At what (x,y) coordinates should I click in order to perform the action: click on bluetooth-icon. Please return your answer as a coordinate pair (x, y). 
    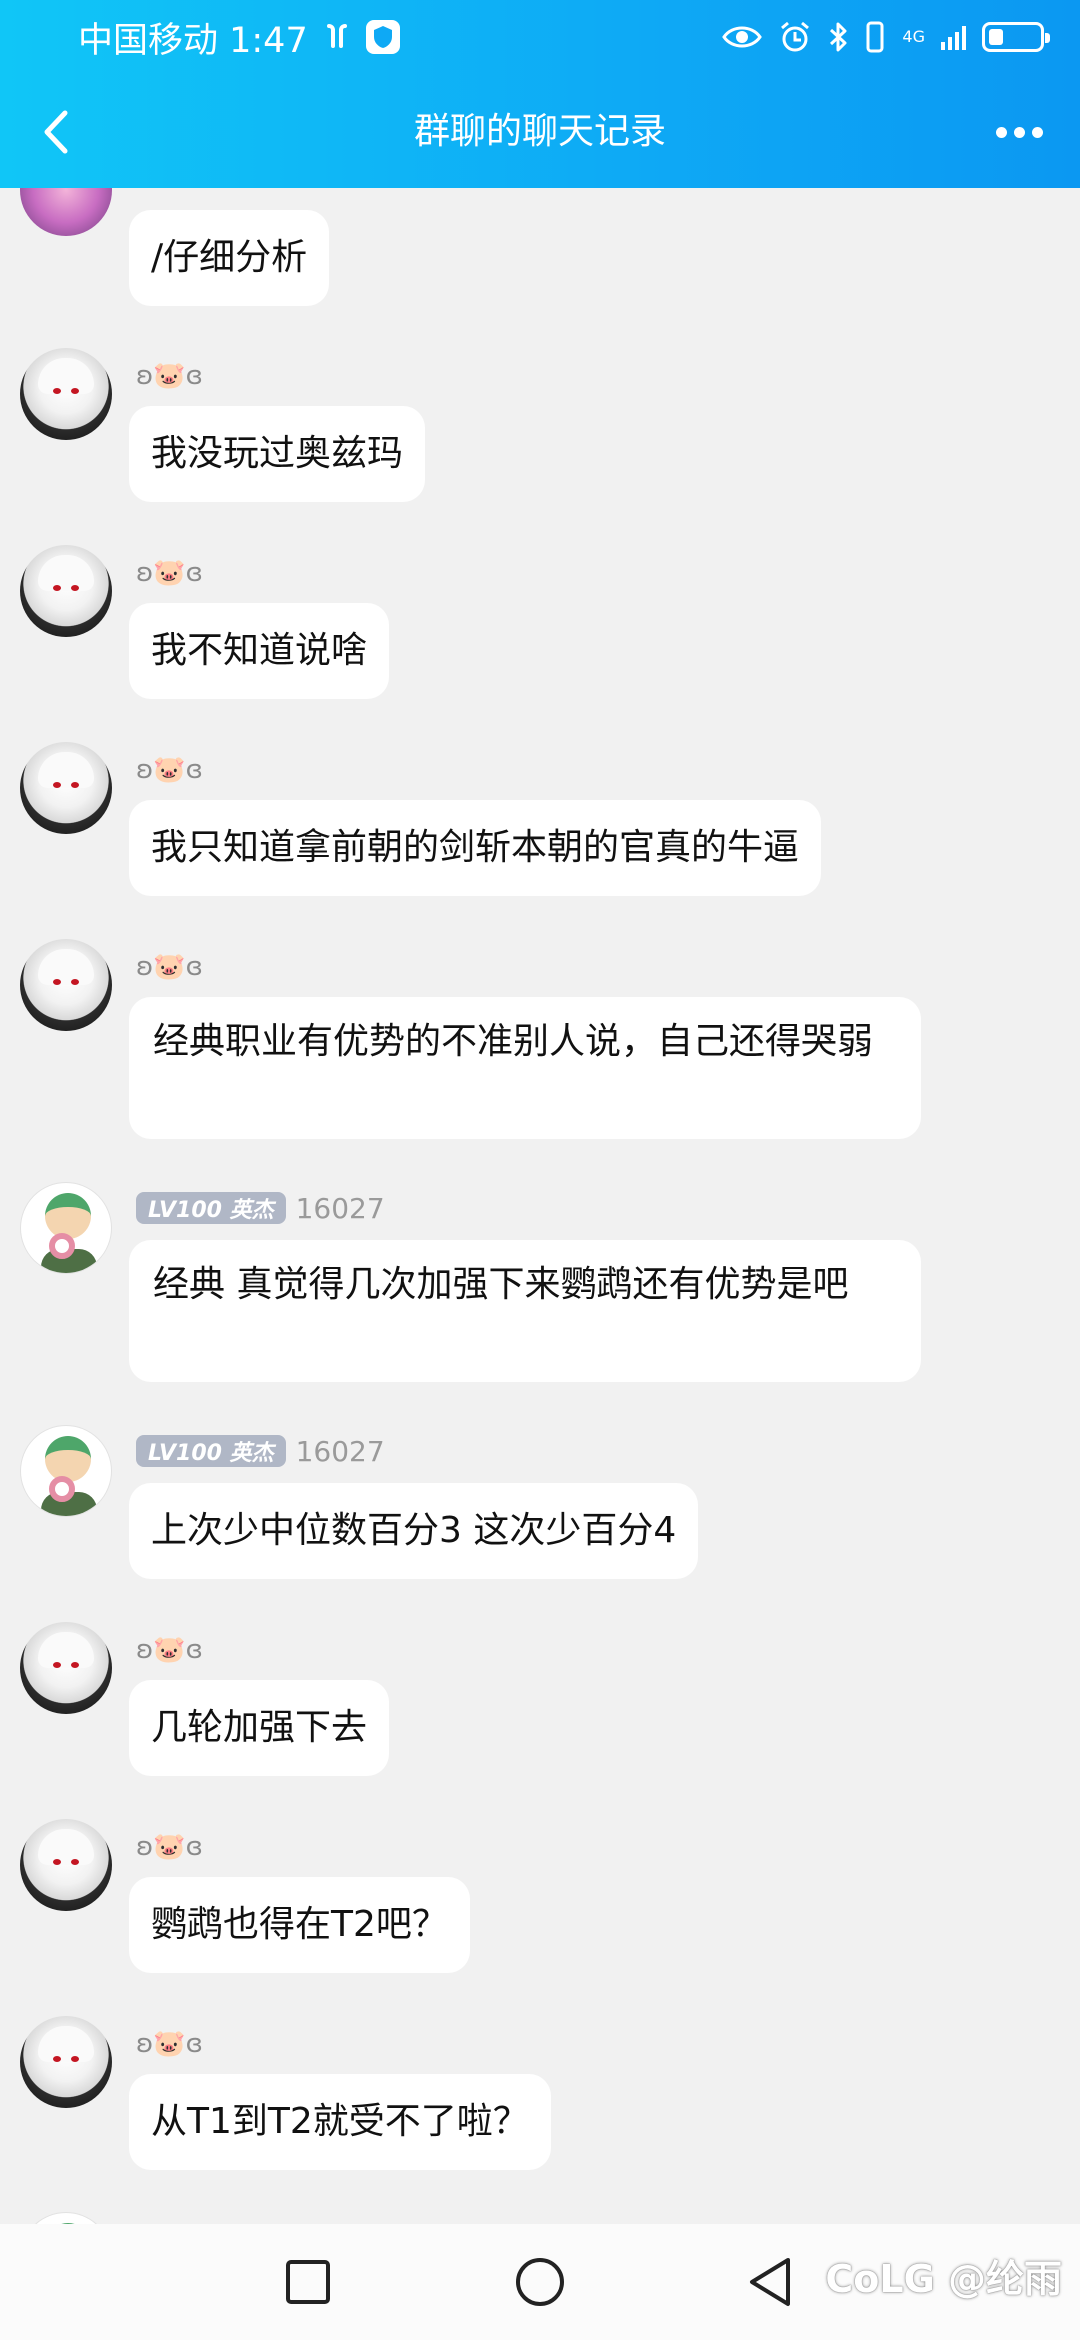
    Looking at the image, I should click on (838, 37).